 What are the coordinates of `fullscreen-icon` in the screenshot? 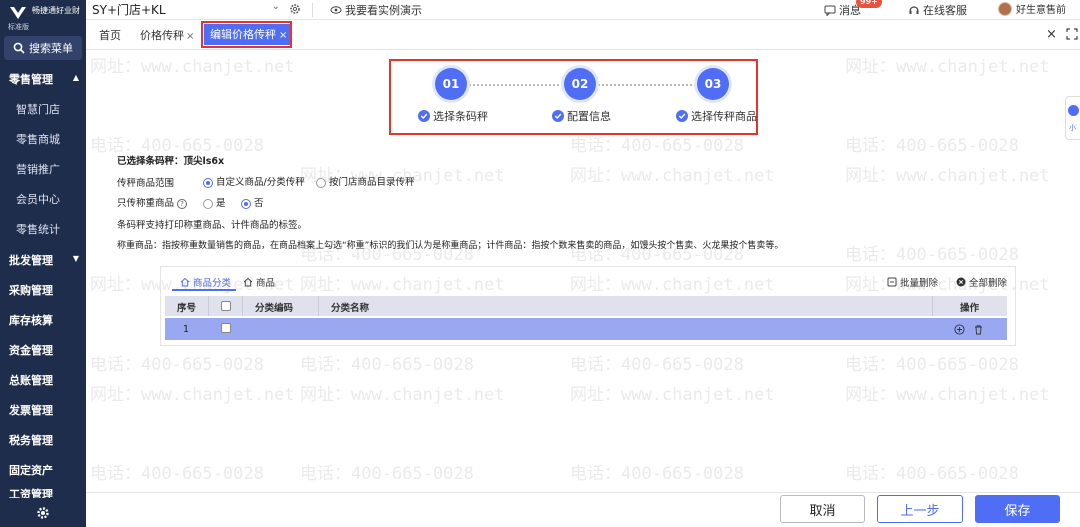 It's located at (1072, 34).